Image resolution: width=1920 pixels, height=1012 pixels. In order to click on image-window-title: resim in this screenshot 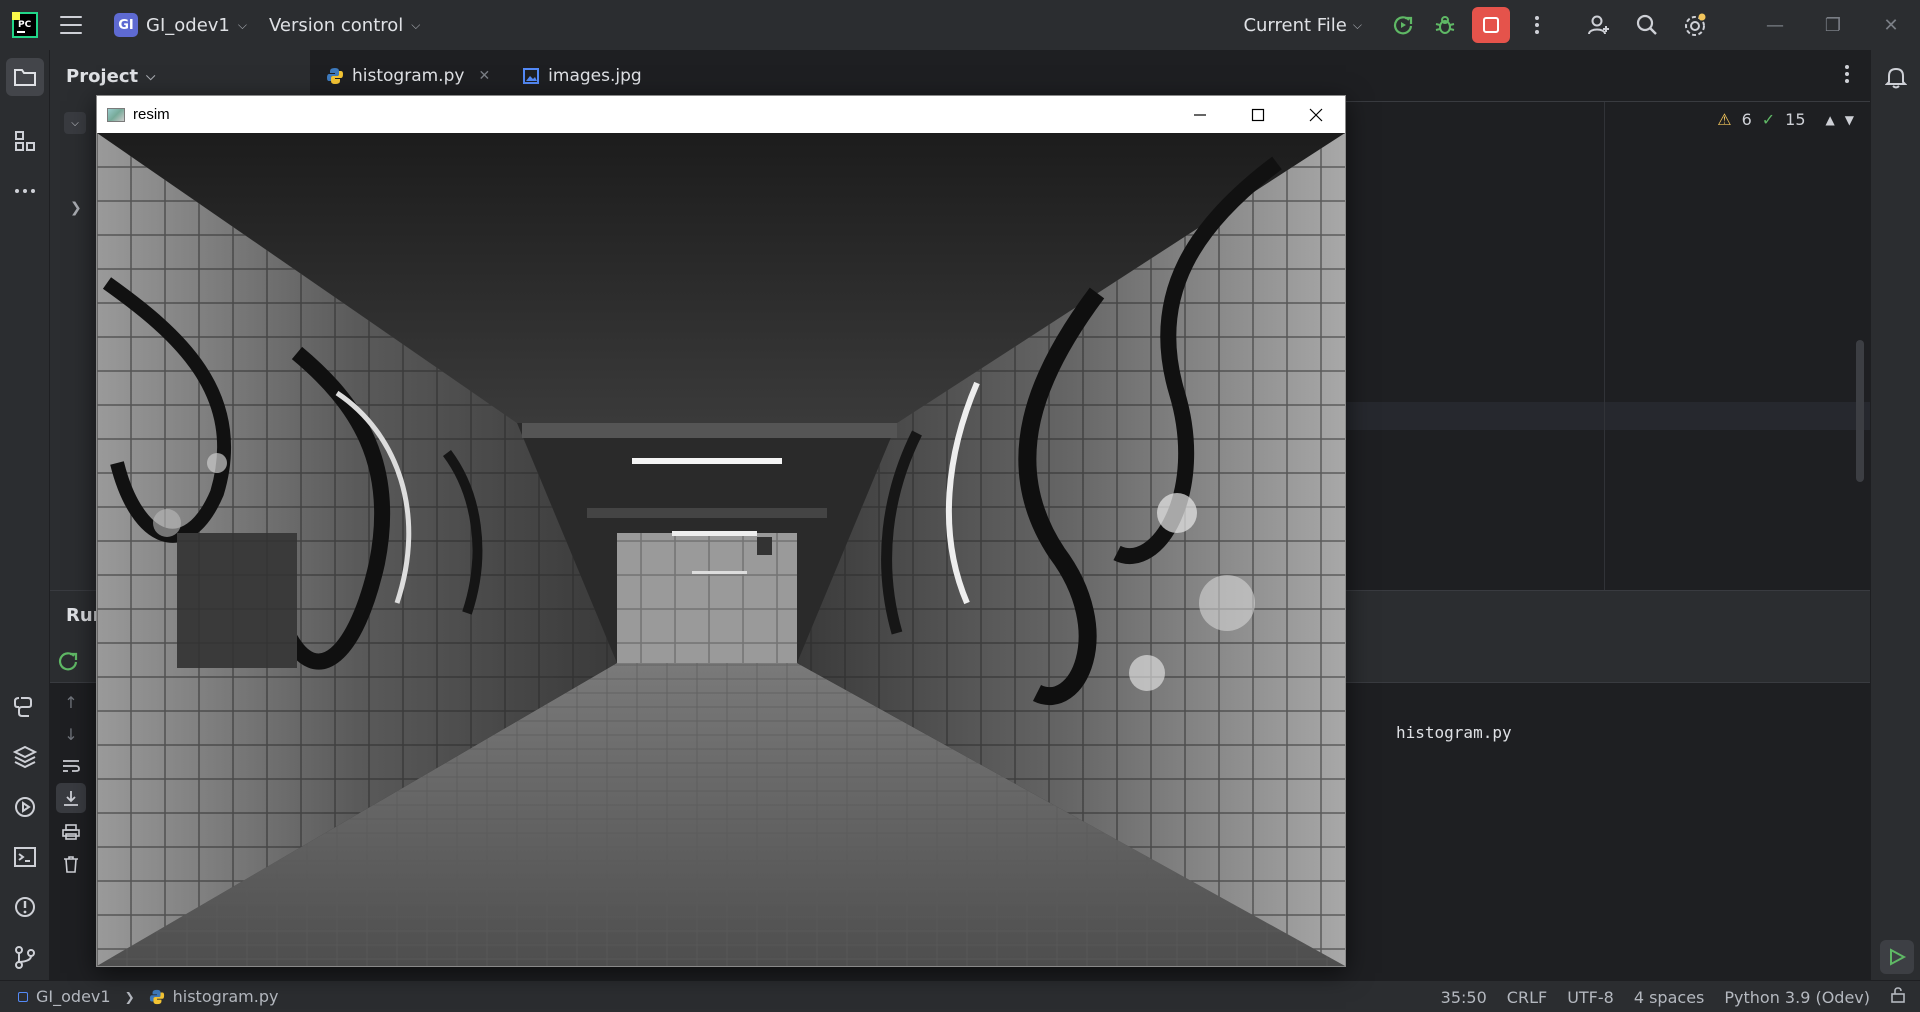, I will do `click(151, 114)`.